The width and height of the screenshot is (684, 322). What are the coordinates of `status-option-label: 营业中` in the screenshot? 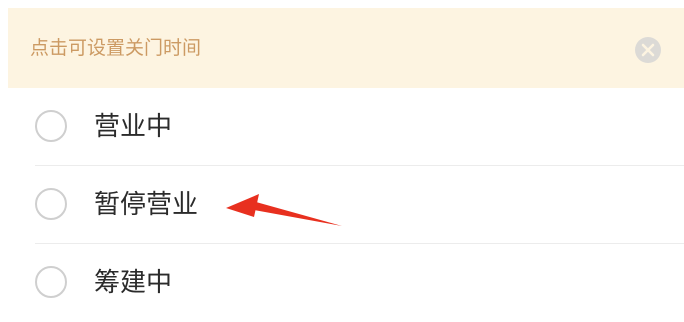 It's located at (133, 127).